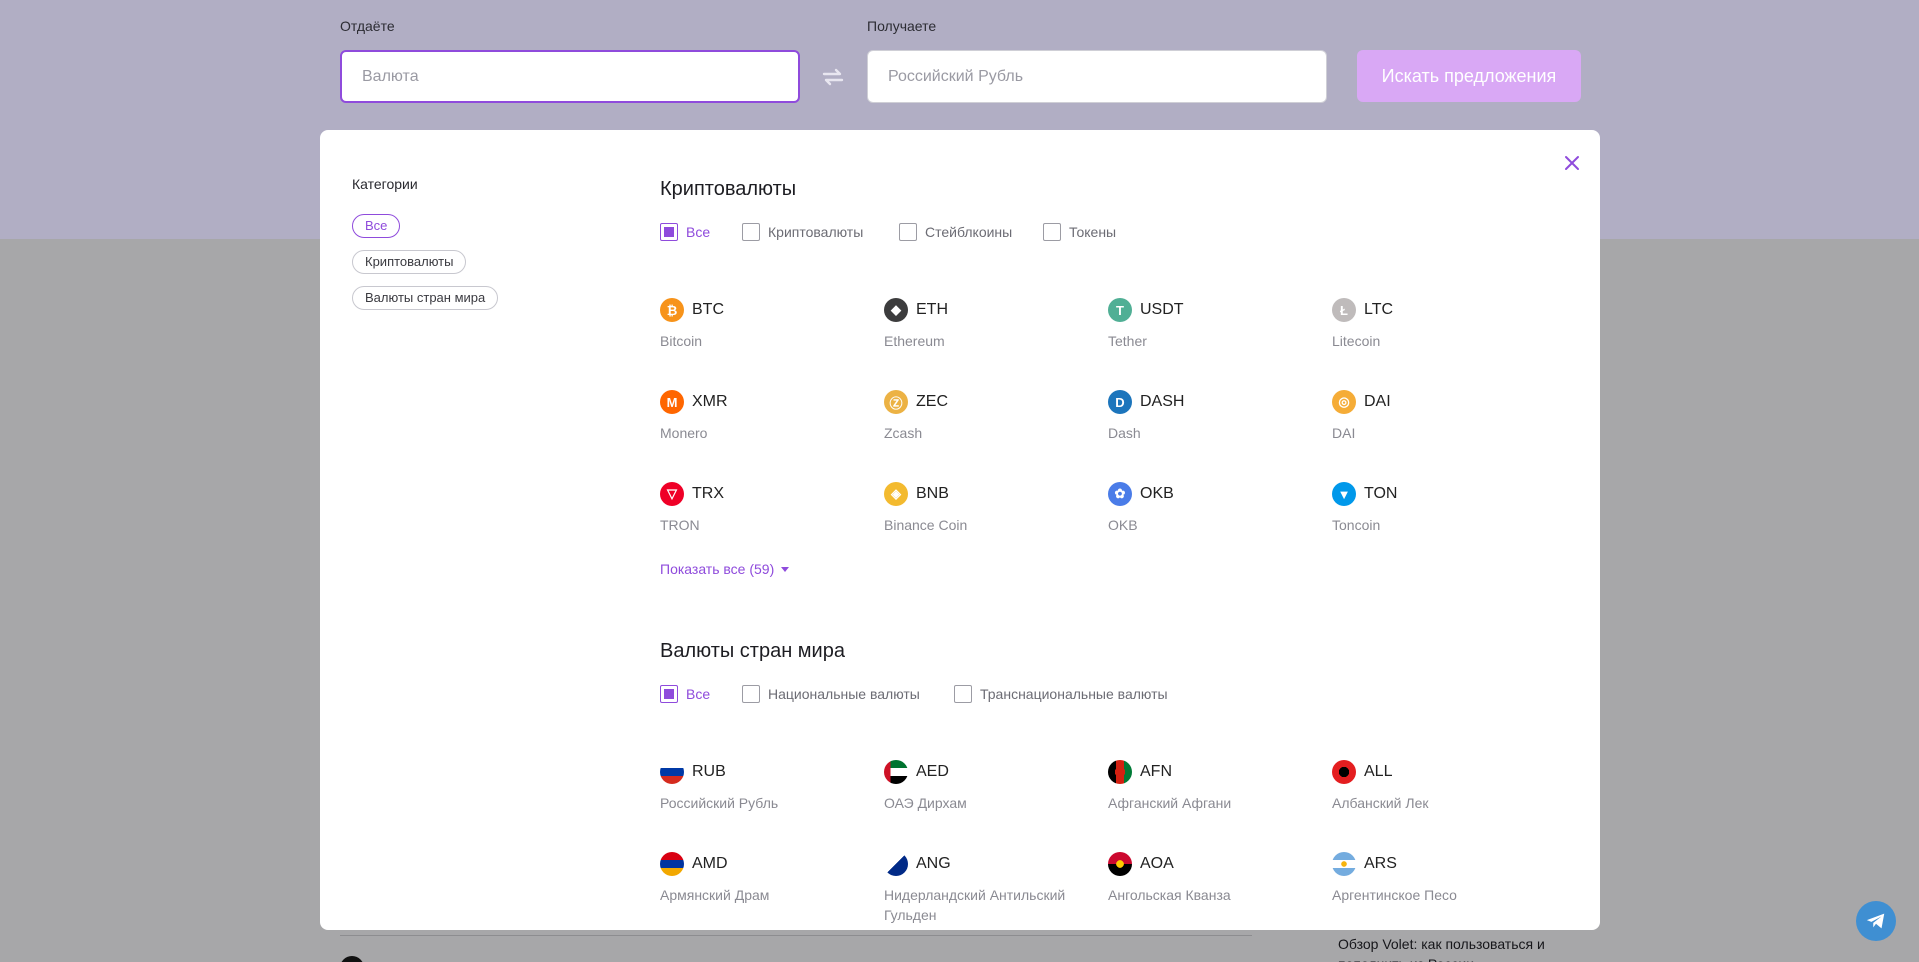 Image resolution: width=1919 pixels, height=962 pixels. Describe the element at coordinates (1379, 309) in the screenshot. I see `currency-code: LTC` at that location.